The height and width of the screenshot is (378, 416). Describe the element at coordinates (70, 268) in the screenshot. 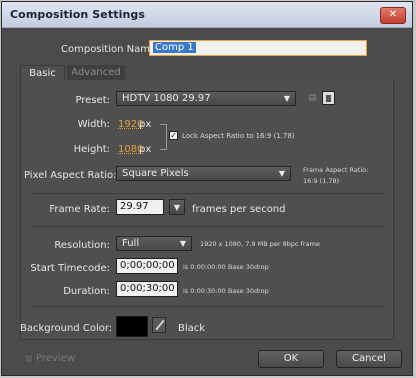

I see `start-timecode-label: Start Timecode:` at that location.